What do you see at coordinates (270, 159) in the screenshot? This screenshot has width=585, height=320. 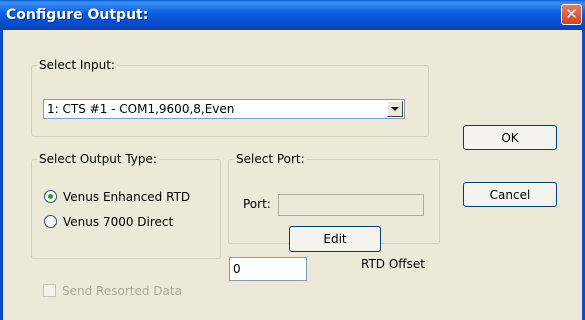 I see `select-port-legend: Select Port:` at bounding box center [270, 159].